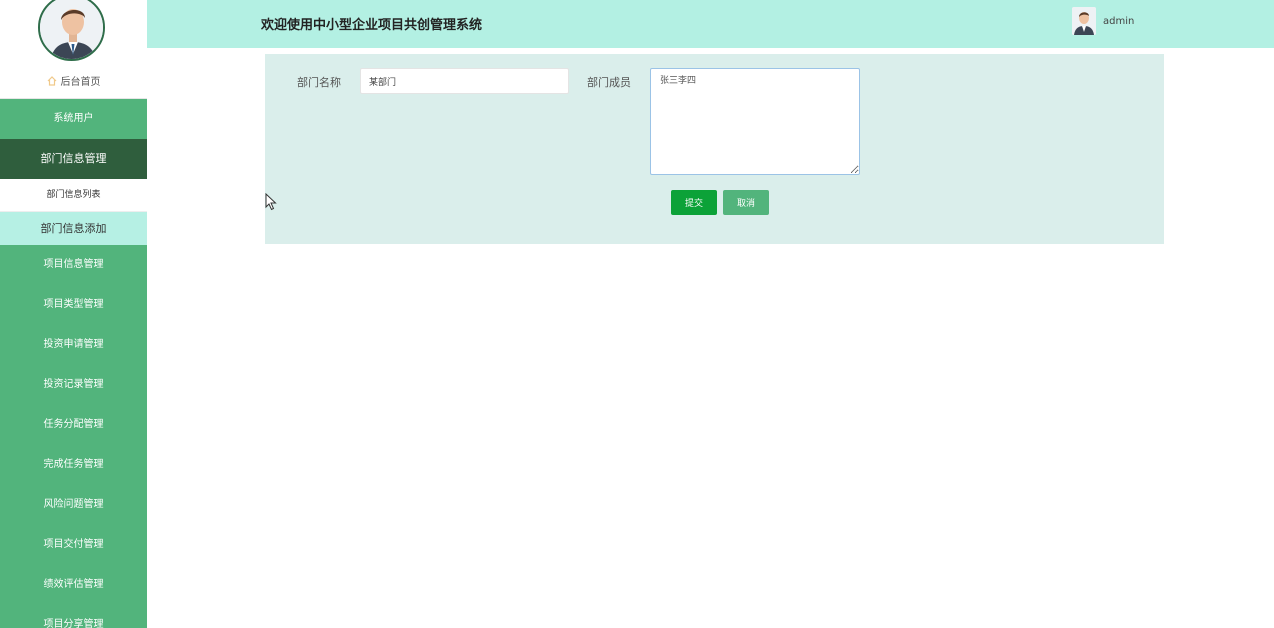 This screenshot has width=1274, height=628. Describe the element at coordinates (710, 24) in the screenshot. I see `top-header: 欢迎使用中小型企业项目共创管理系统 admin` at that location.